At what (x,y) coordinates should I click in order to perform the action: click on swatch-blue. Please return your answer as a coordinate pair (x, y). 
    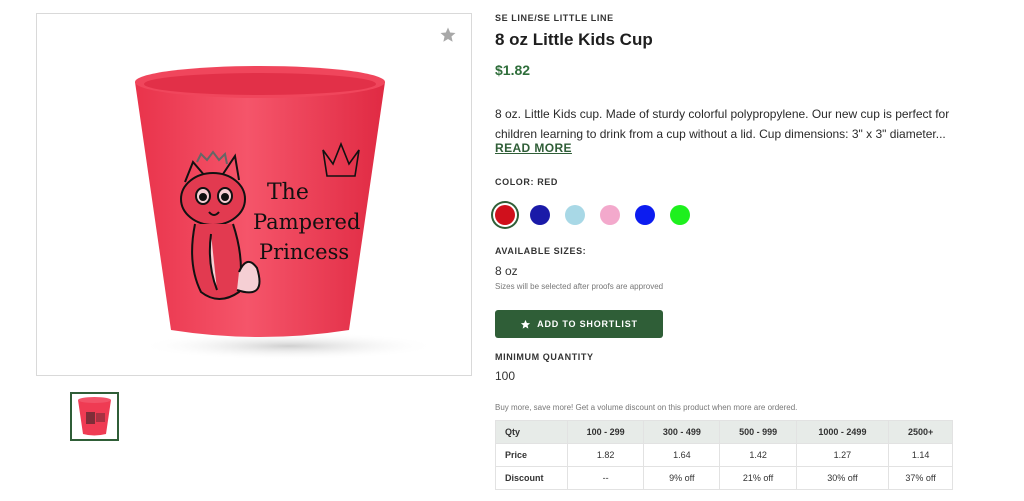
    Looking at the image, I should click on (645, 215).